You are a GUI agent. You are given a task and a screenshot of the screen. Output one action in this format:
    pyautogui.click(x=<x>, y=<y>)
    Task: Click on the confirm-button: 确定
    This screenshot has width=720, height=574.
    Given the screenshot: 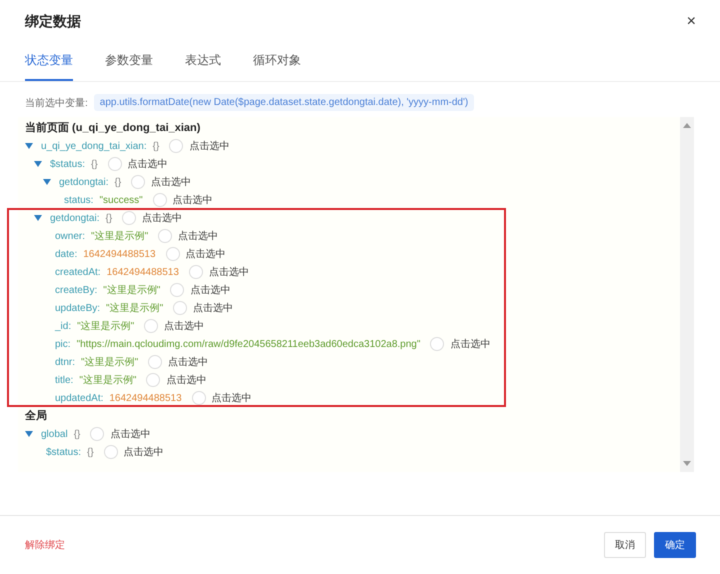 What is the action you would take?
    pyautogui.click(x=675, y=545)
    